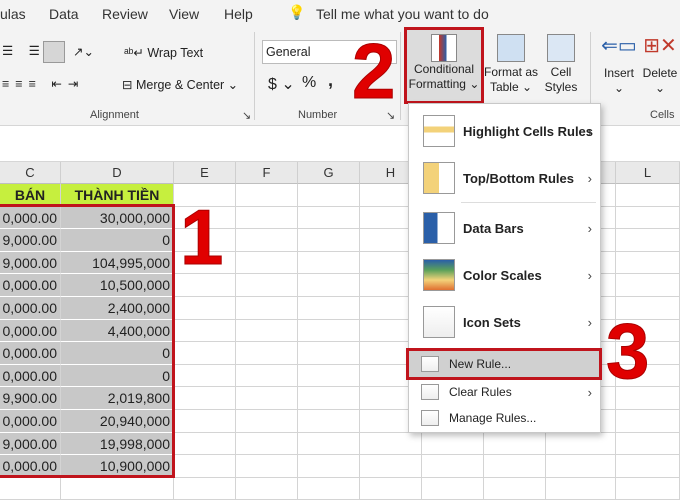 Image resolution: width=680 pixels, height=500 pixels. I want to click on cell-styles-button: Cell Styles ⌄, so click(561, 72).